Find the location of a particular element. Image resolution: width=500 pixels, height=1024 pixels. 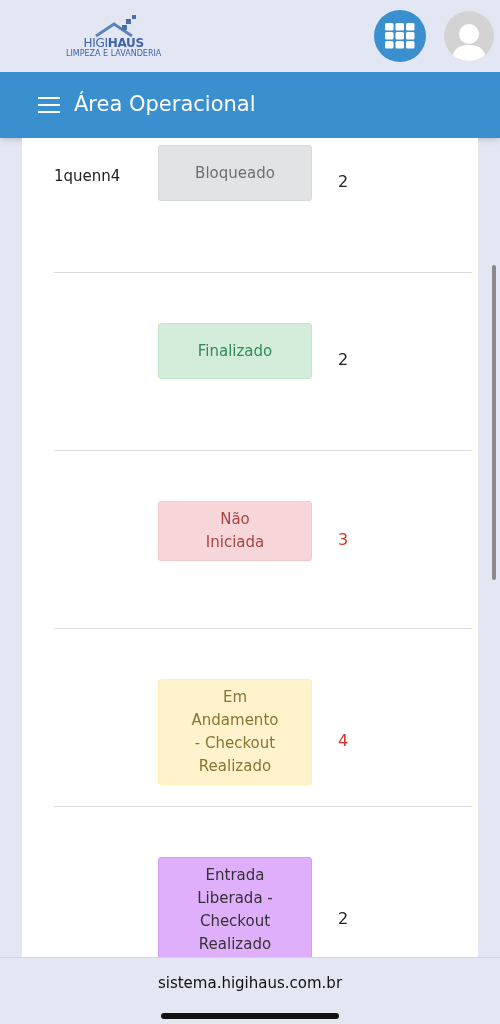

scrollbar is located at coordinates (494, 422).